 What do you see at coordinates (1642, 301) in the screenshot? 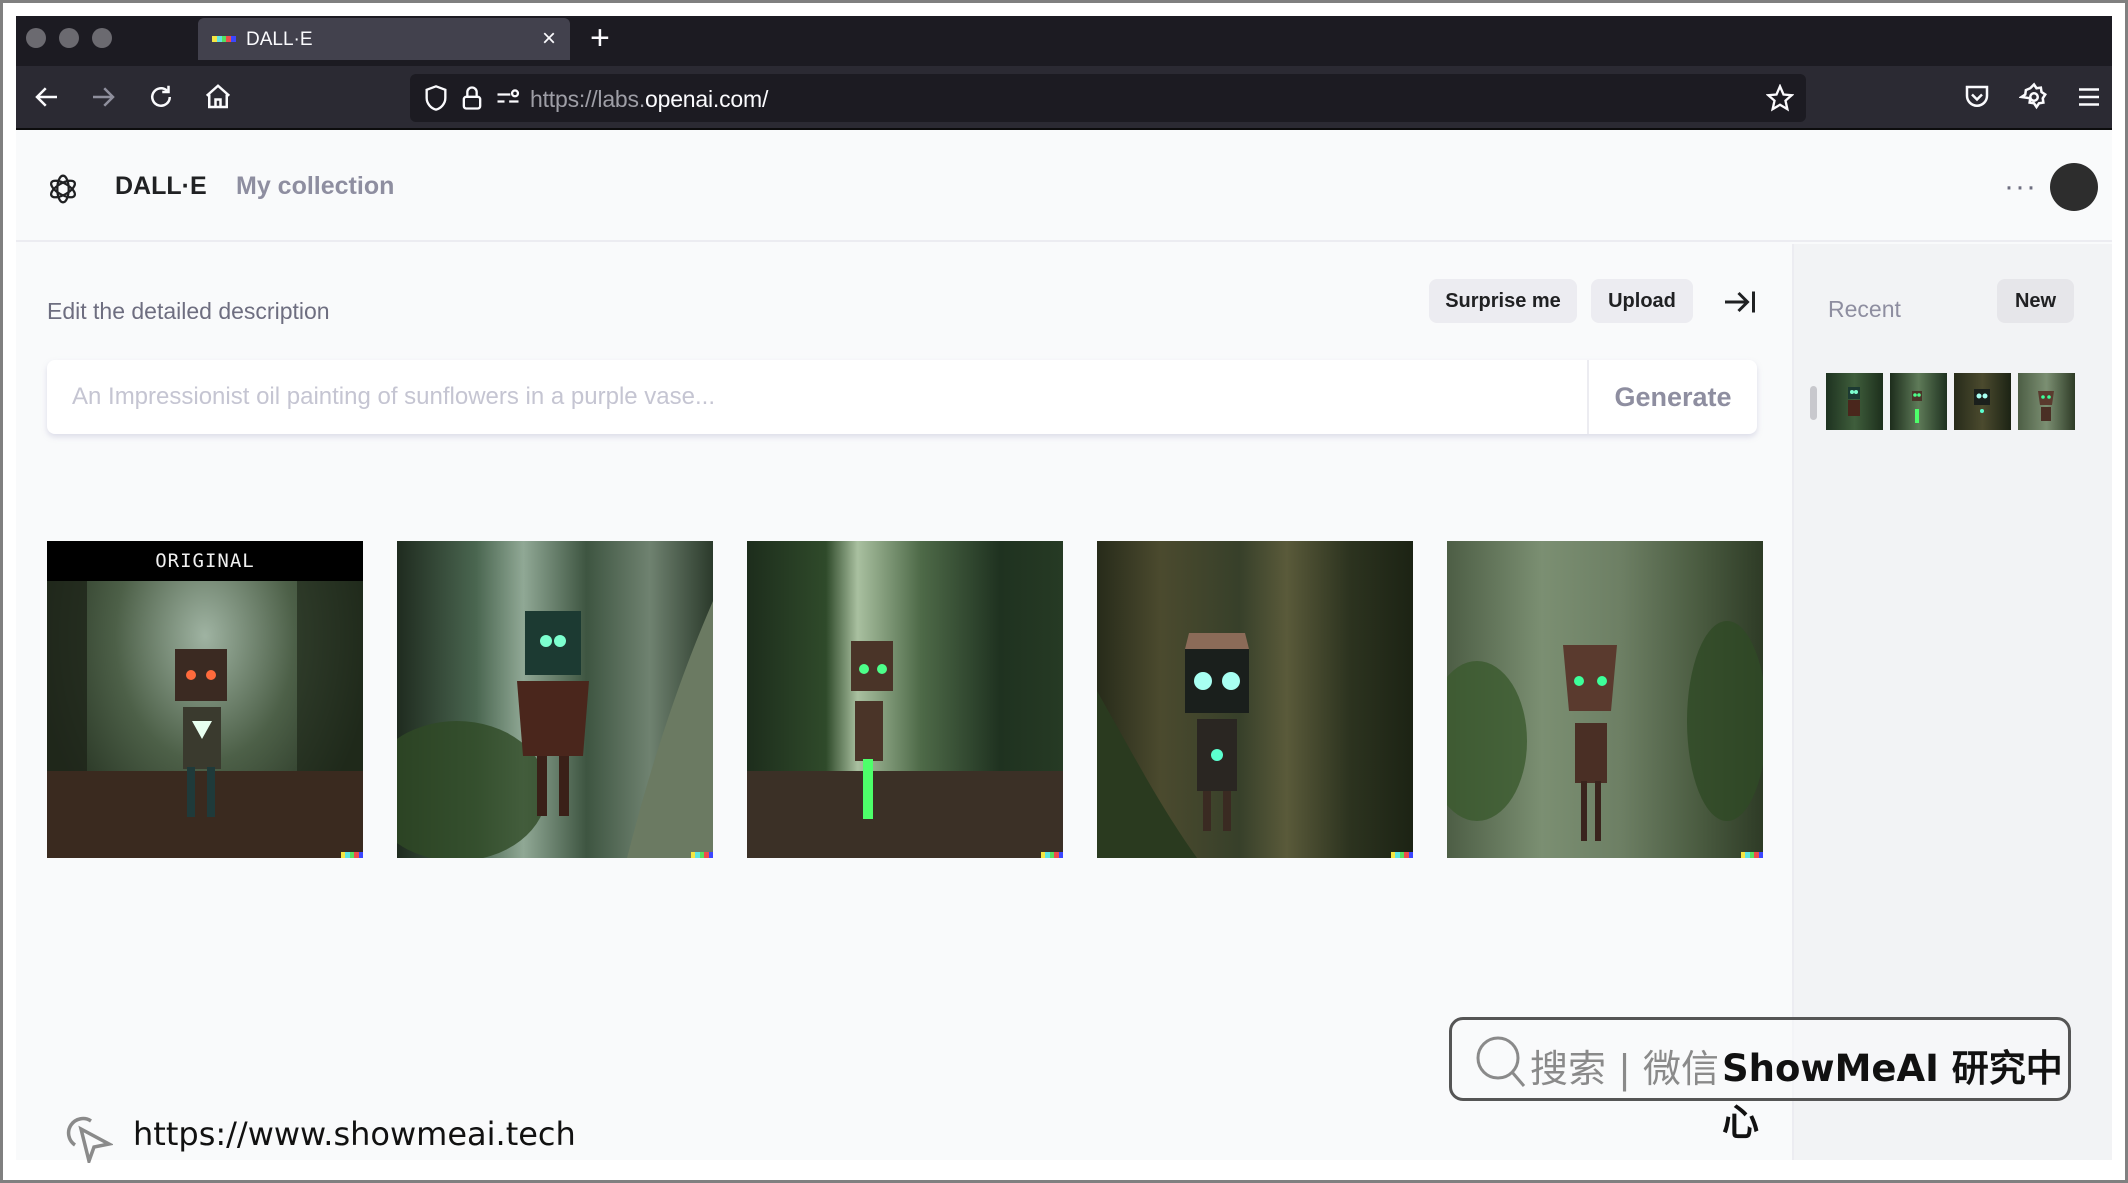
I see `upload-button: Upload` at bounding box center [1642, 301].